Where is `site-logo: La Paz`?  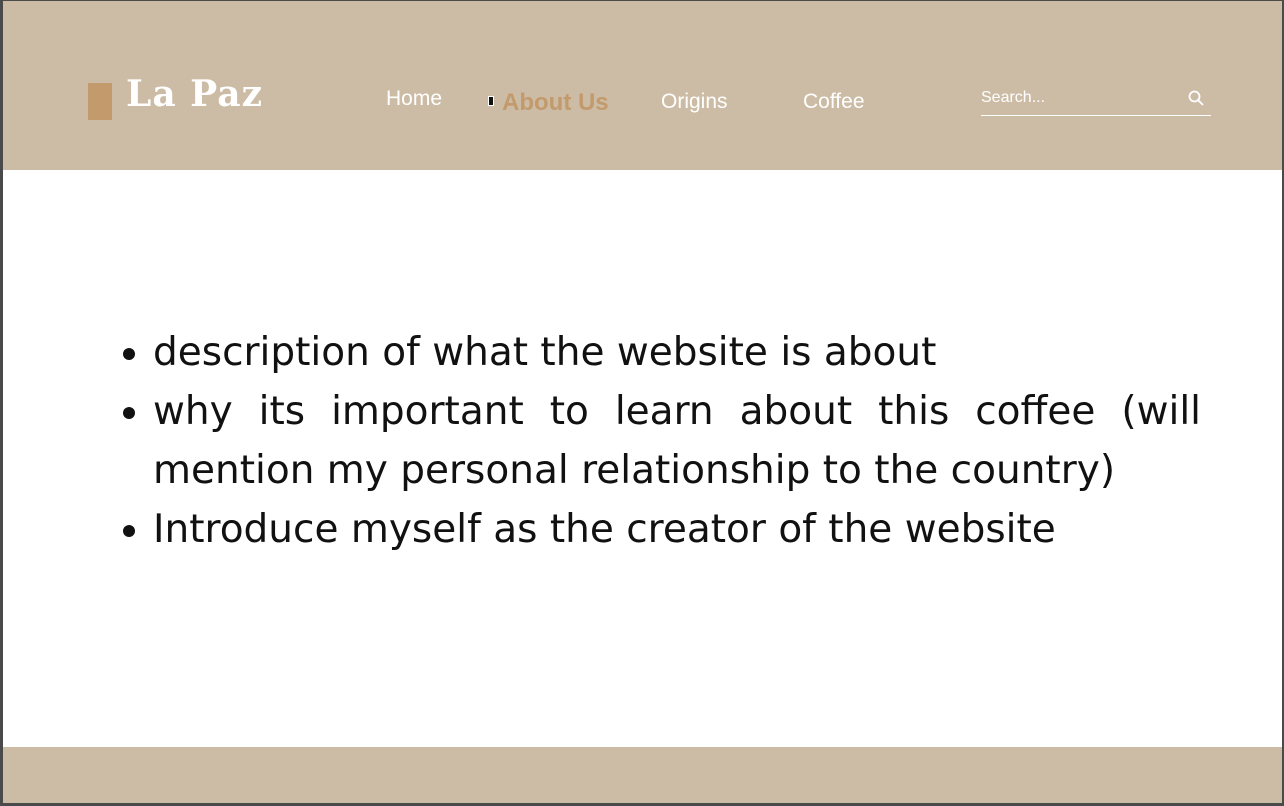 site-logo: La Paz is located at coordinates (194, 94).